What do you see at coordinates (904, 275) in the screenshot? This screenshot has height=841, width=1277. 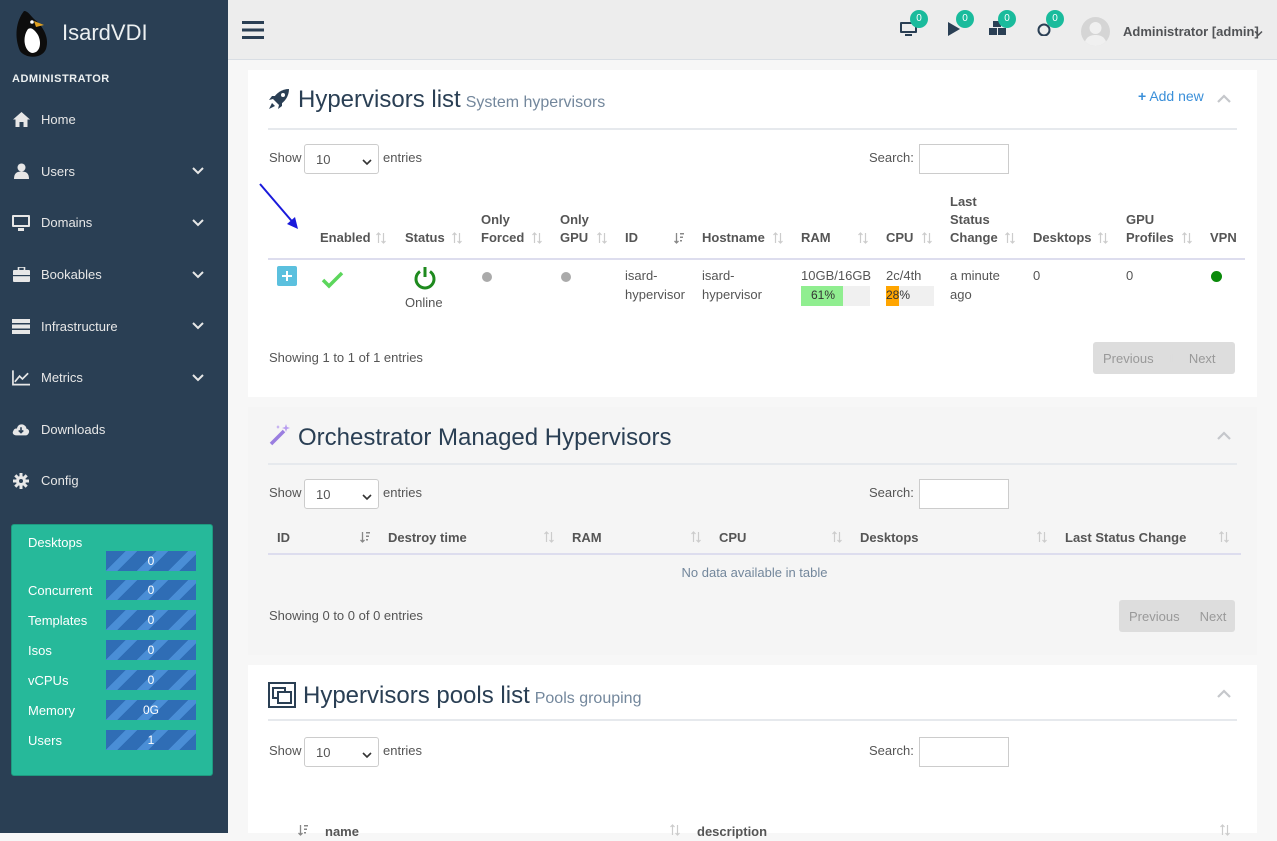 I see `cpu-usage: 2c/4th` at bounding box center [904, 275].